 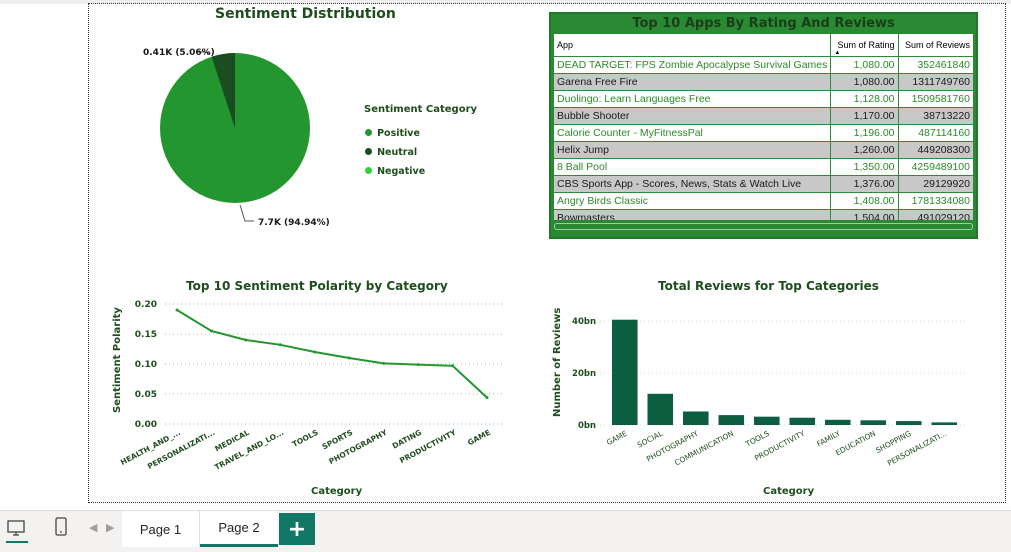 What do you see at coordinates (397, 152) in the screenshot?
I see `legend-label-neutral: Neutral` at bounding box center [397, 152].